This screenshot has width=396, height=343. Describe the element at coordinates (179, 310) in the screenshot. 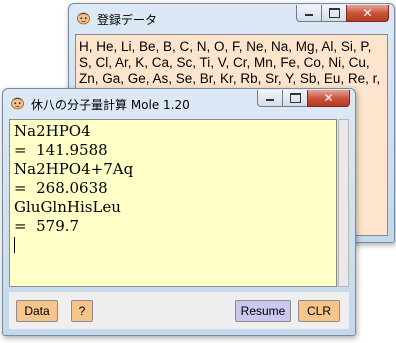

I see `button-bar: Data ? Resume CLR` at that location.